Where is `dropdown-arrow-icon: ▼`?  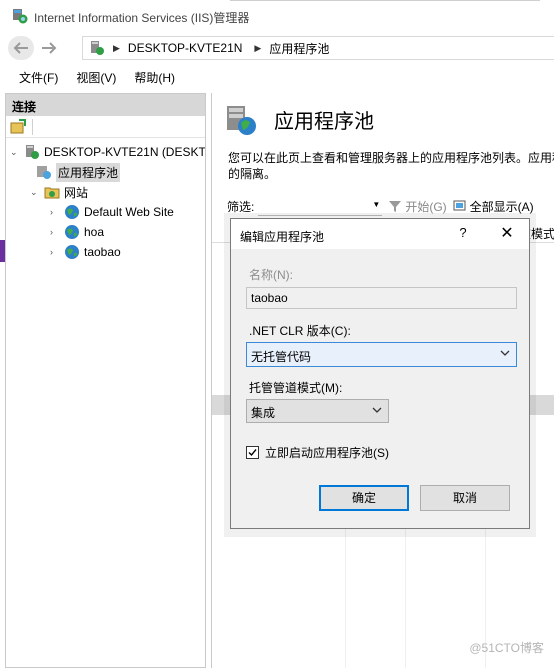
dropdown-arrow-icon: ▼ is located at coordinates (376, 204).